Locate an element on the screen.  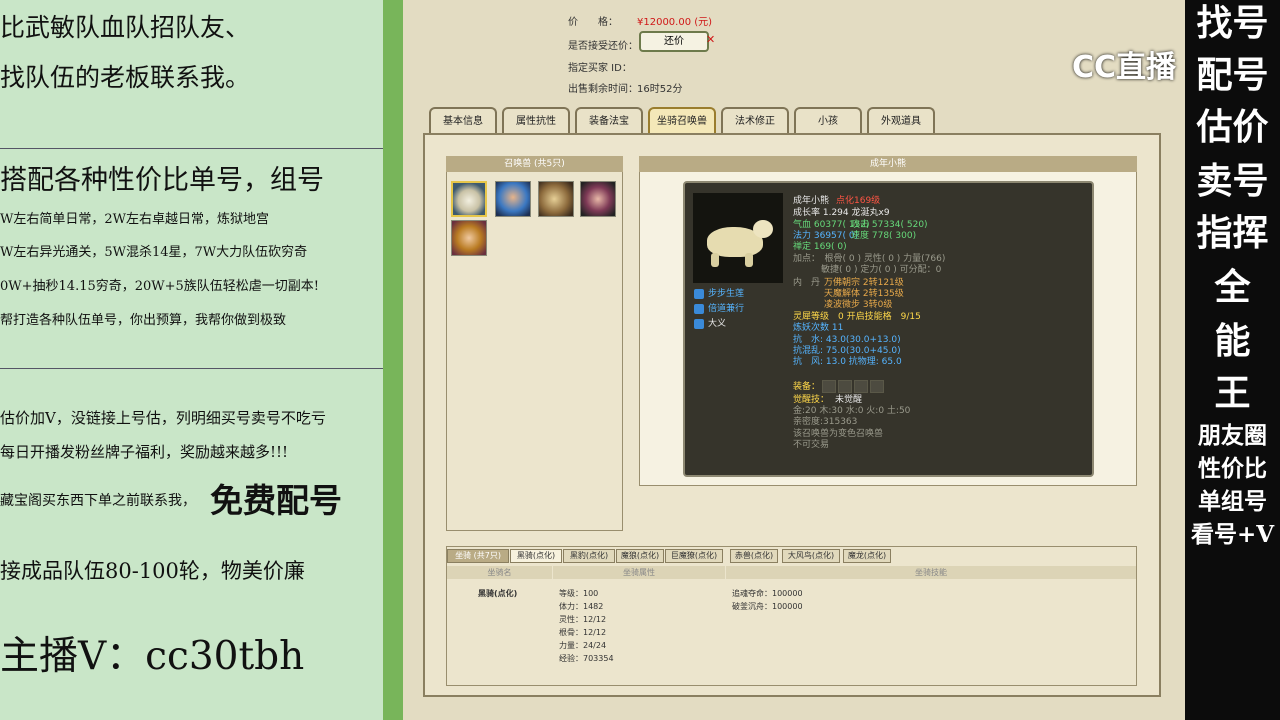
mount-name: 黑骑(点化) is located at coordinates (498, 593).